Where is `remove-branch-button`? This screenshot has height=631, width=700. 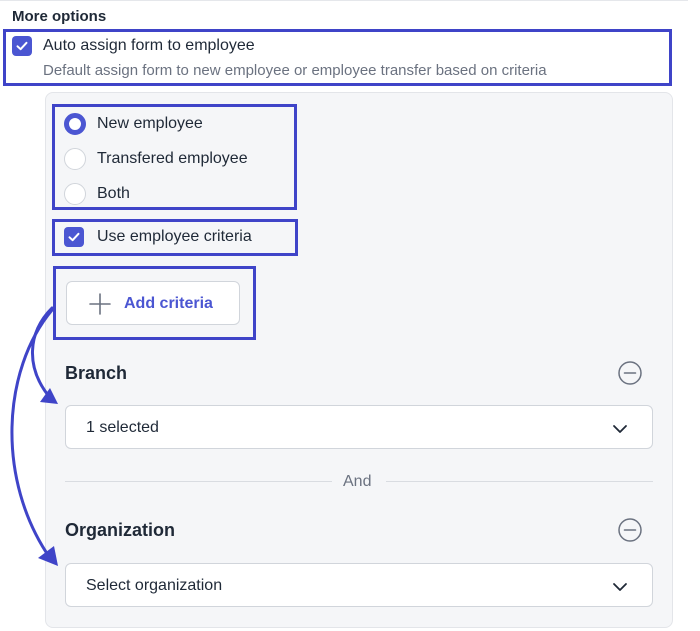
remove-branch-button is located at coordinates (630, 373).